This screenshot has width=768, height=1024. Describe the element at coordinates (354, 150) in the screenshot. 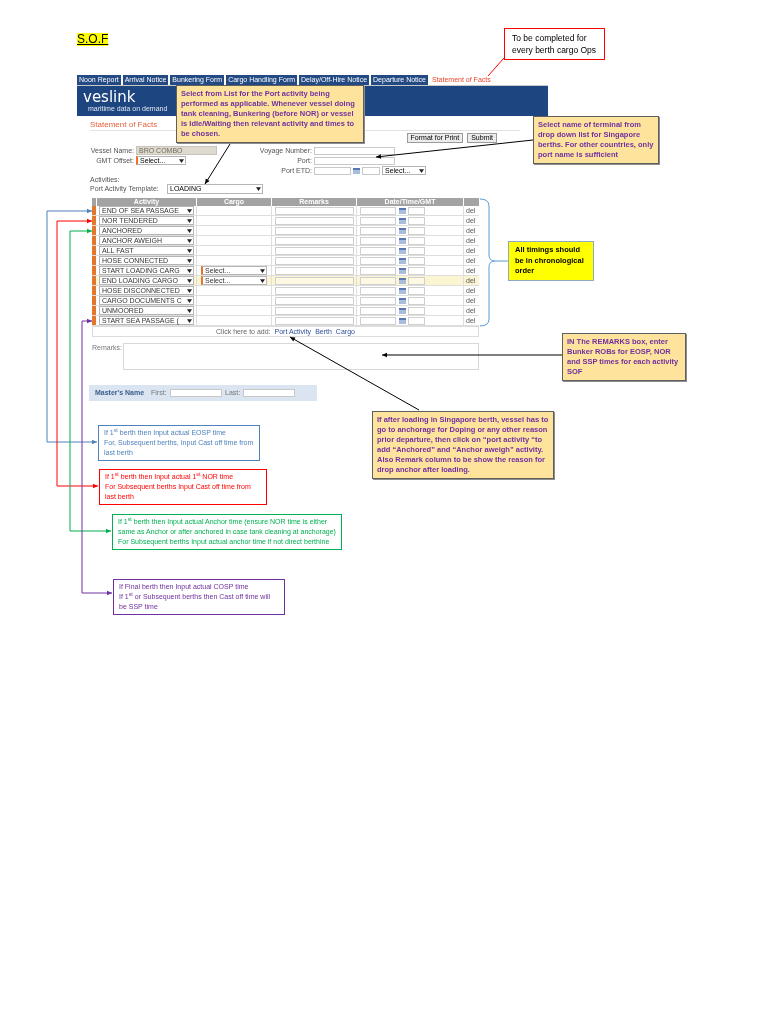

I see `voyage-number-input` at that location.